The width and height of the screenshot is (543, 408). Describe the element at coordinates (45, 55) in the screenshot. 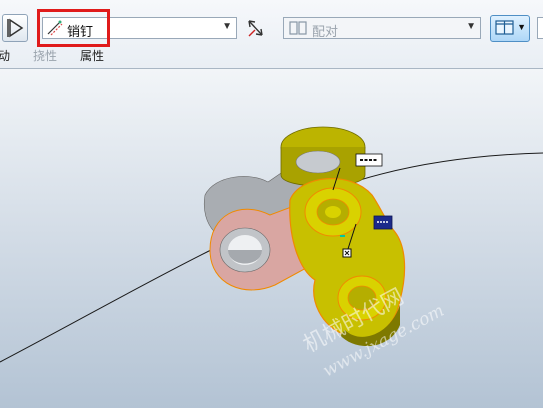

I see `tab-flexibility: 挠性` at that location.